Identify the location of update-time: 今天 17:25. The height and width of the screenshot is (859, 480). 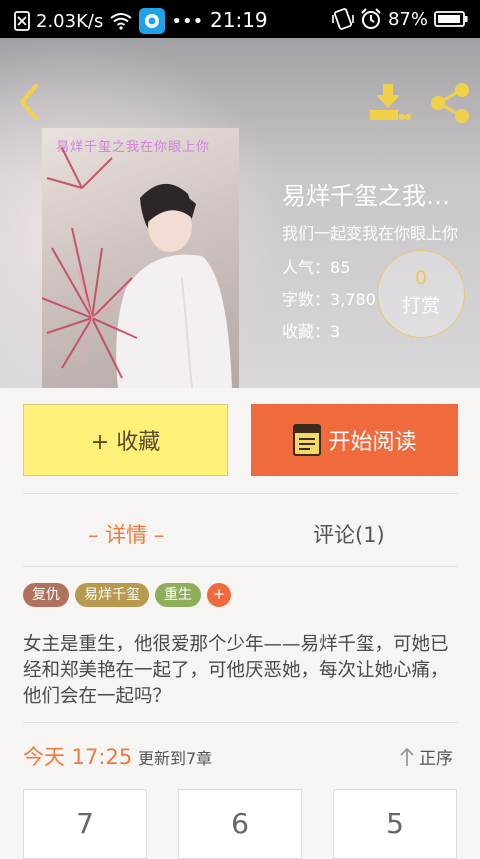
(78, 757).